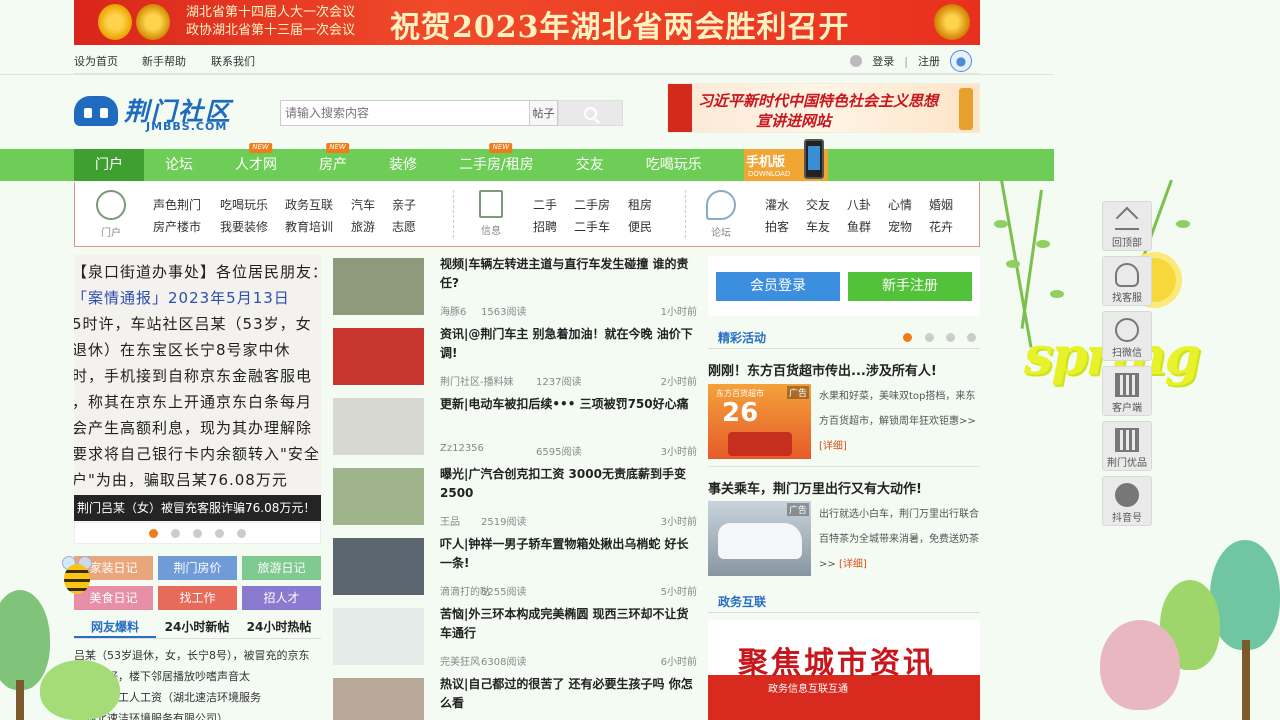  What do you see at coordinates (568, 344) in the screenshot?
I see `news-title: 资讯|@荆门车主 别急着加油！就在今晚 油价下调!` at bounding box center [568, 344].